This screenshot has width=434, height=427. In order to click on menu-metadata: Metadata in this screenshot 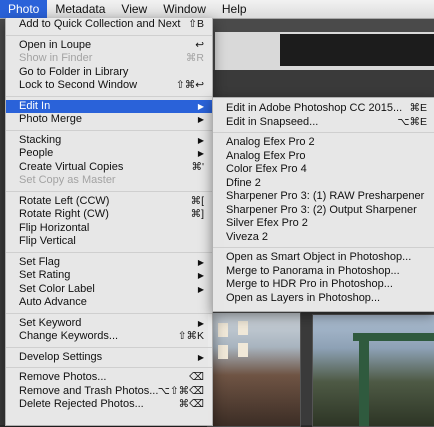, I will do `click(80, 9)`.